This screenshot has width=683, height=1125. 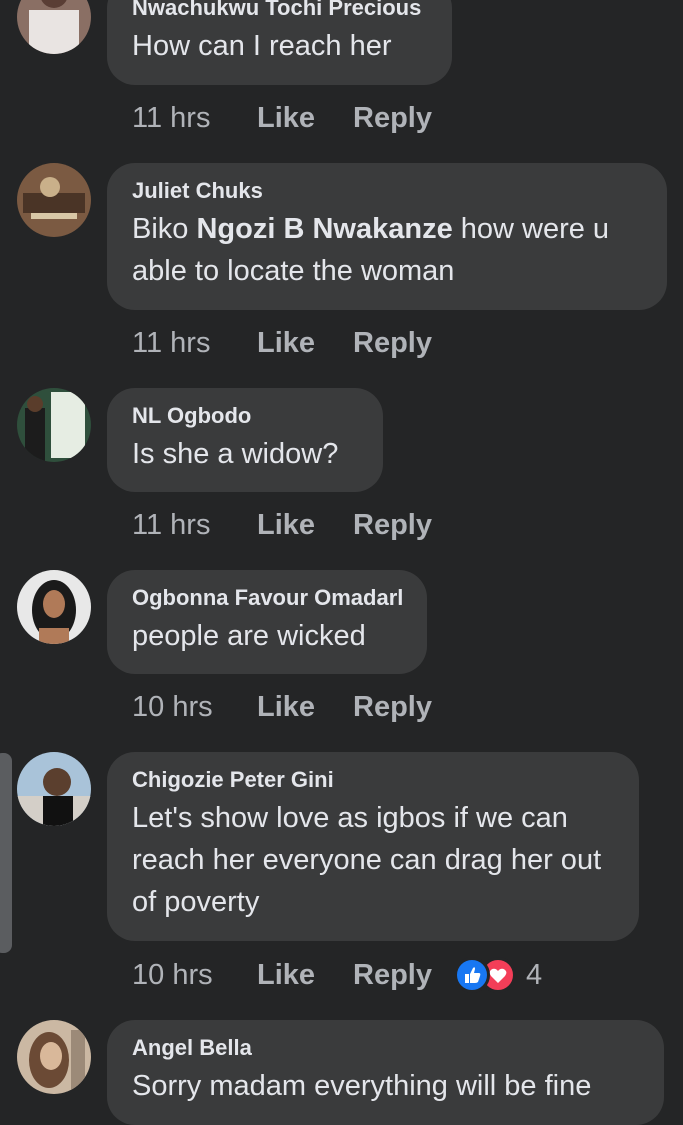 I want to click on comment-actions: 10 hrs Like Reply 4, so click(x=337, y=975).